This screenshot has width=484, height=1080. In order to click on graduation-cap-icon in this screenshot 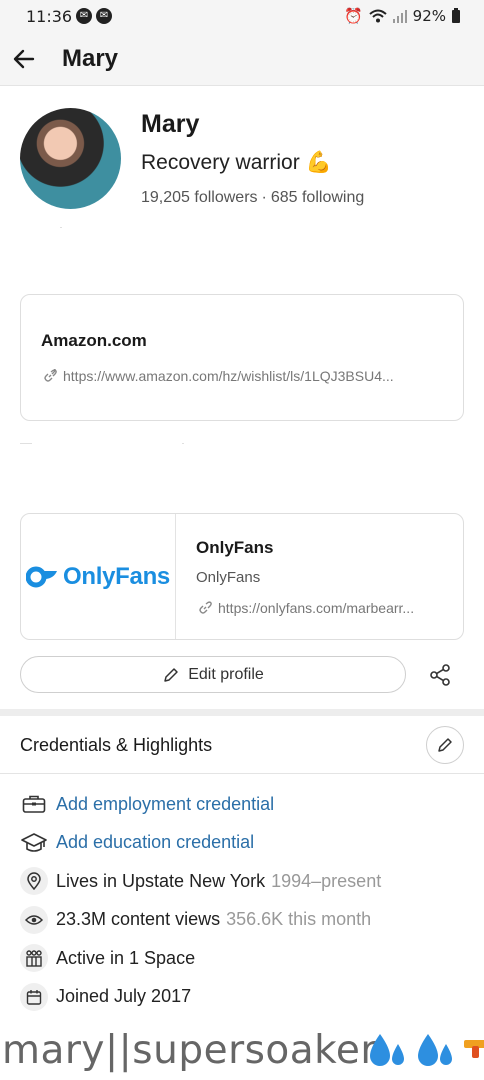, I will do `click(34, 843)`.